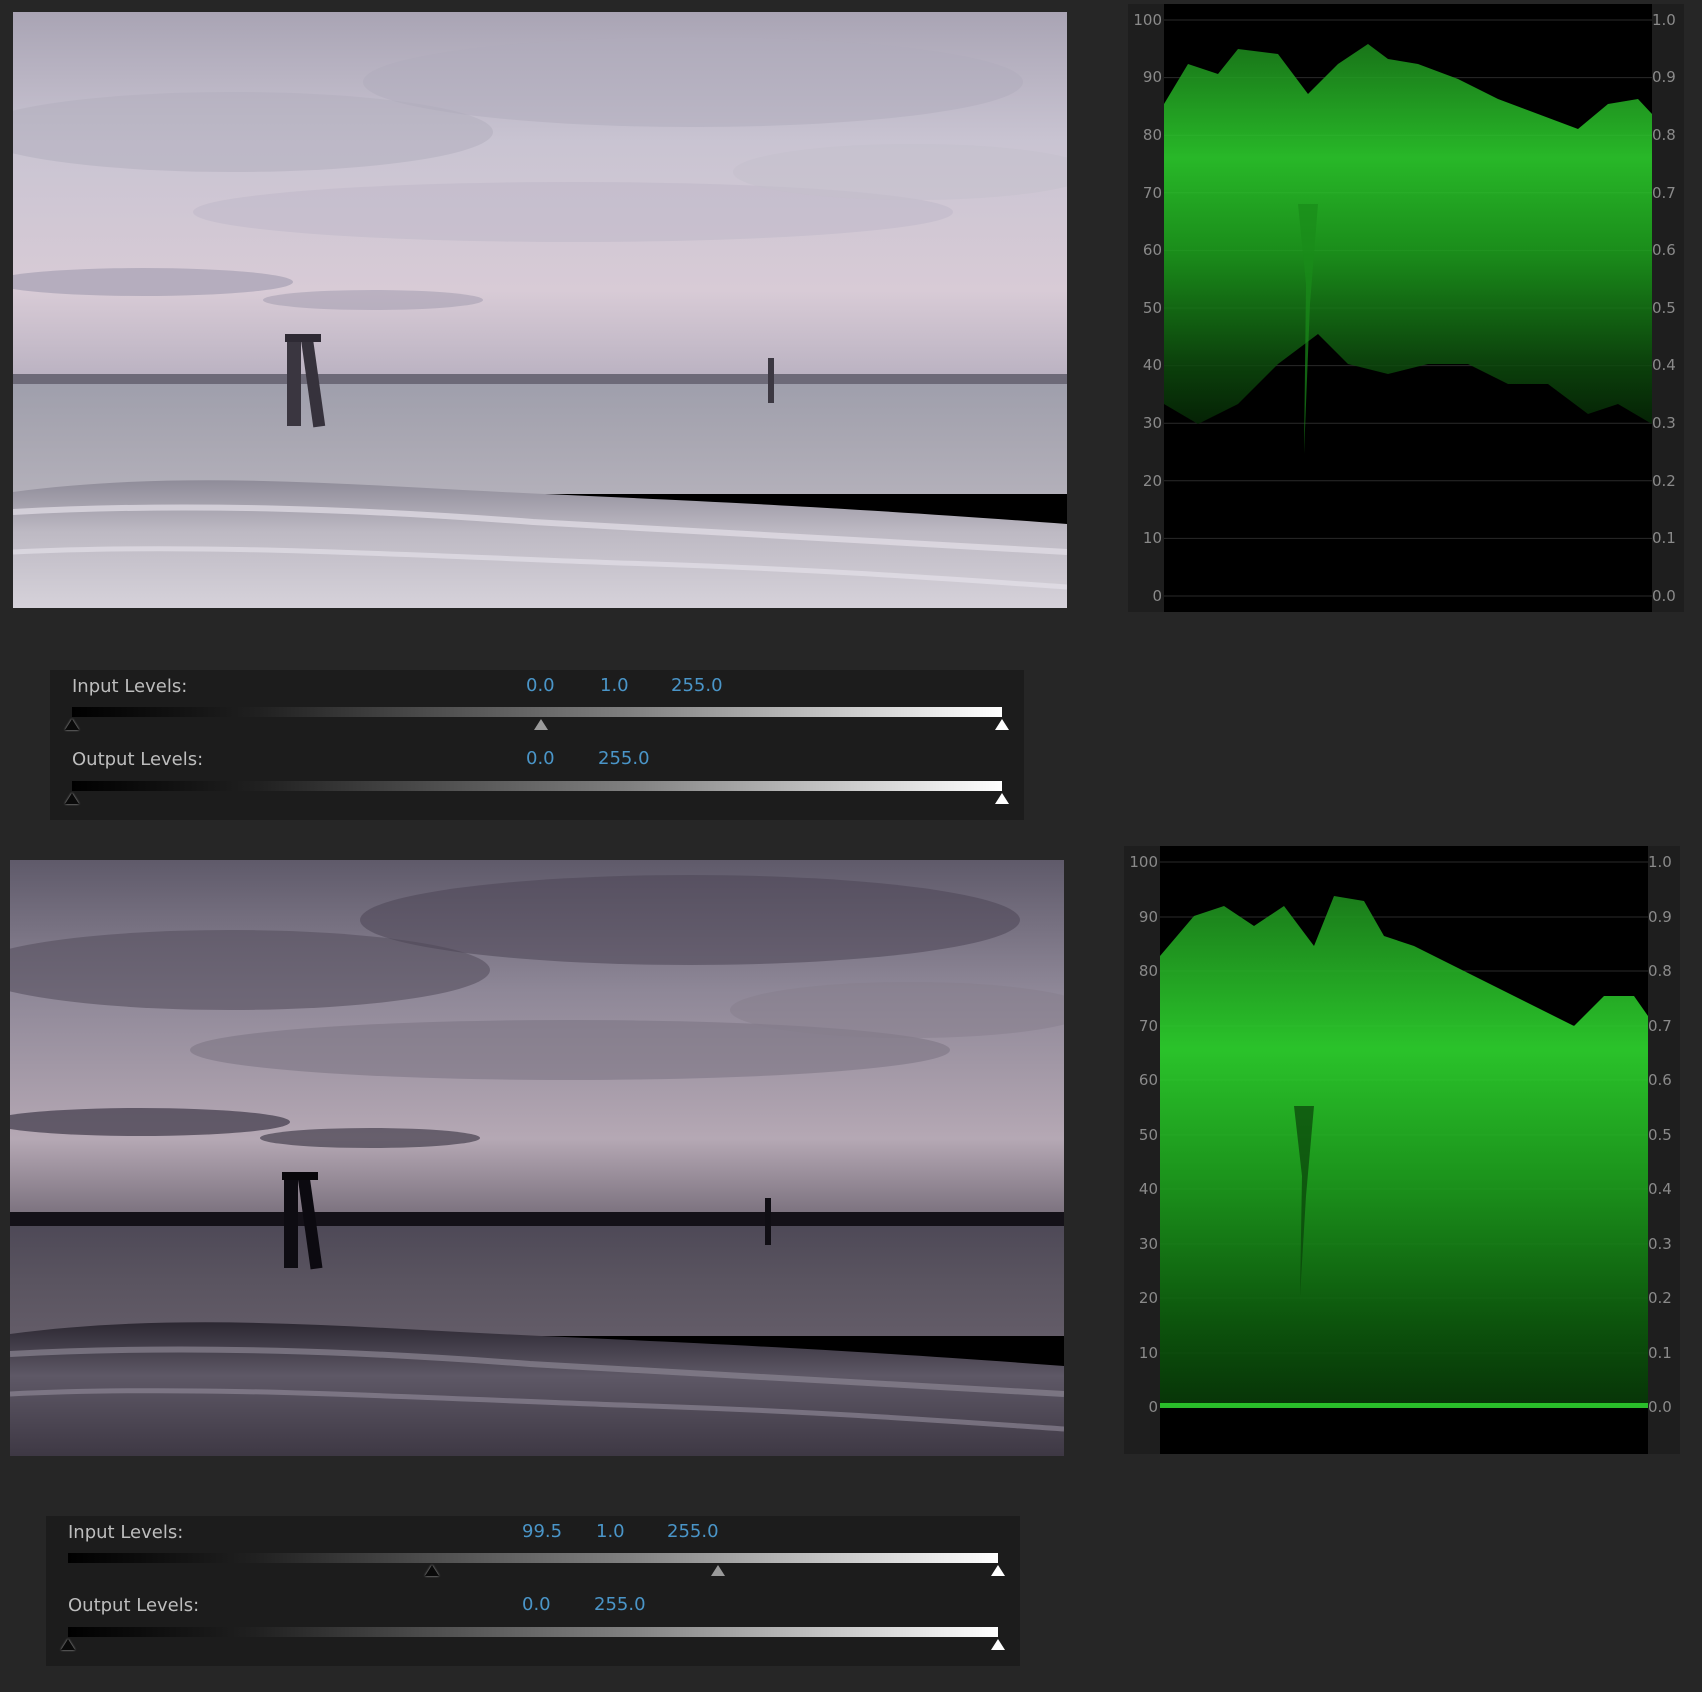  I want to click on input-black-value: 99.5, so click(542, 1531).